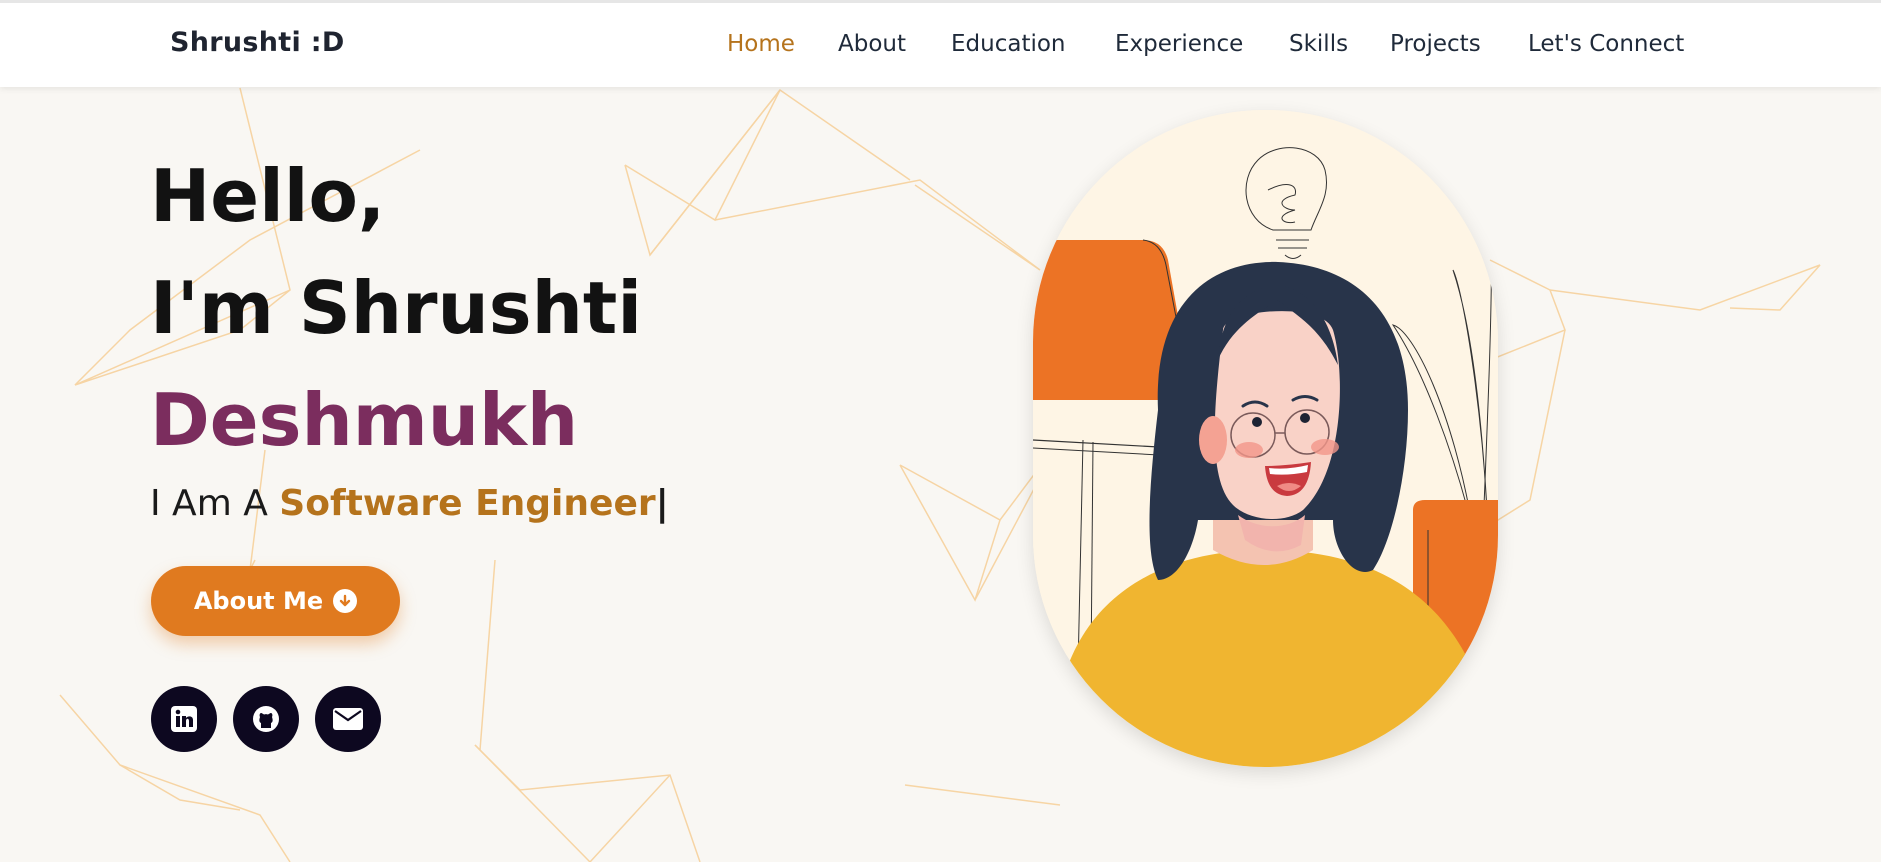 Image resolution: width=1881 pixels, height=862 pixels. I want to click on about-me-button: About Me, so click(275, 601).